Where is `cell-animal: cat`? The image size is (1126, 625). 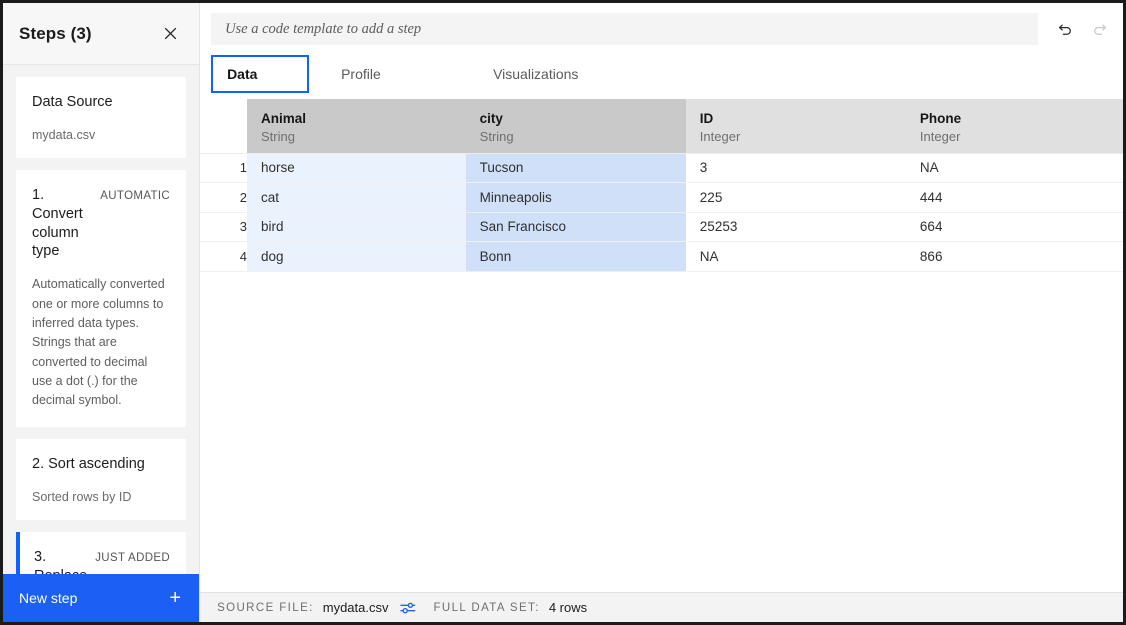
cell-animal: cat is located at coordinates (356, 197).